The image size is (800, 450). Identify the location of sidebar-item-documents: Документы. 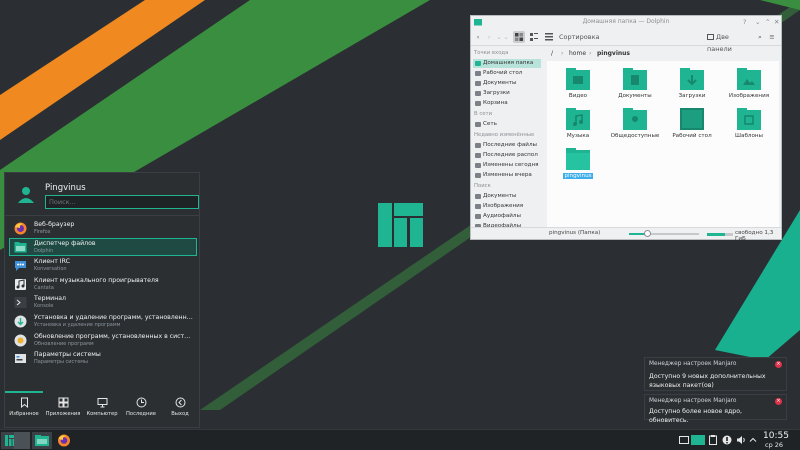
(507, 83).